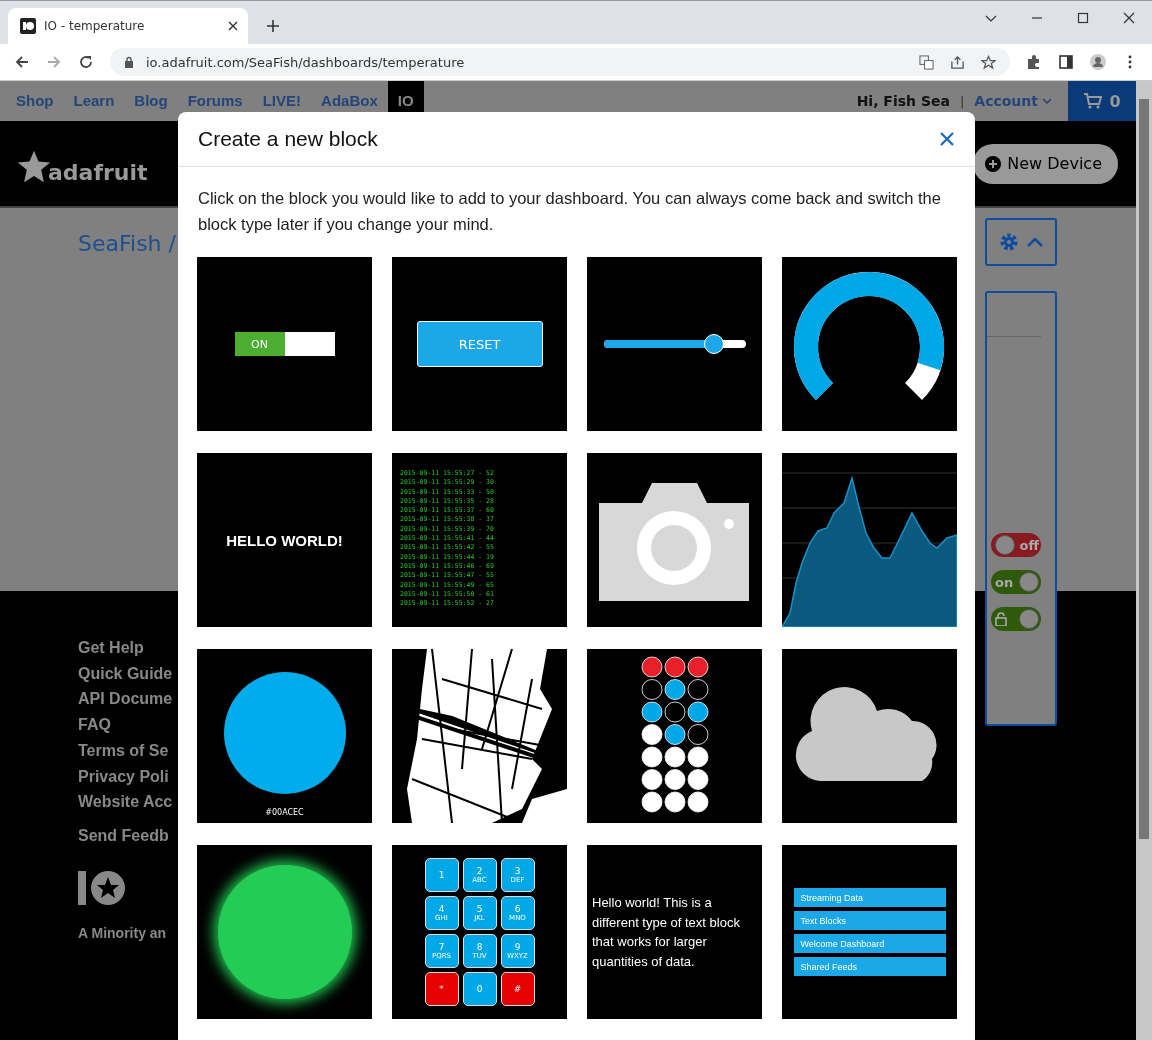  Describe the element at coordinates (957, 62) in the screenshot. I see `share-icon` at that location.